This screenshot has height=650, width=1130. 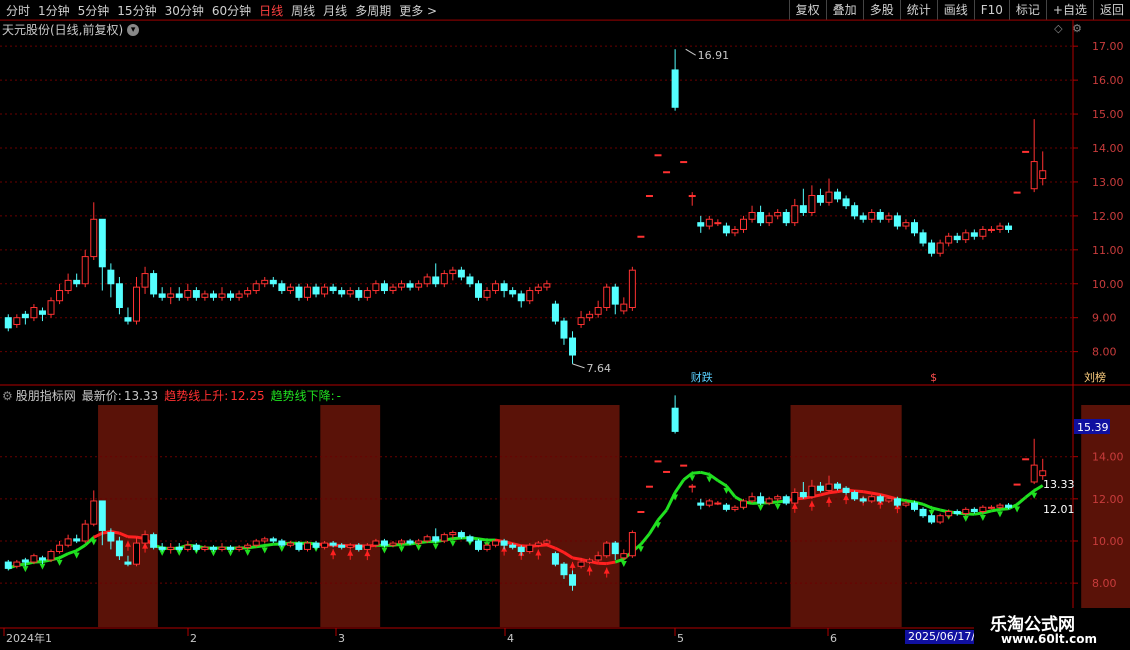 I want to click on y-tick-label: 13.00, so click(x=1108, y=182).